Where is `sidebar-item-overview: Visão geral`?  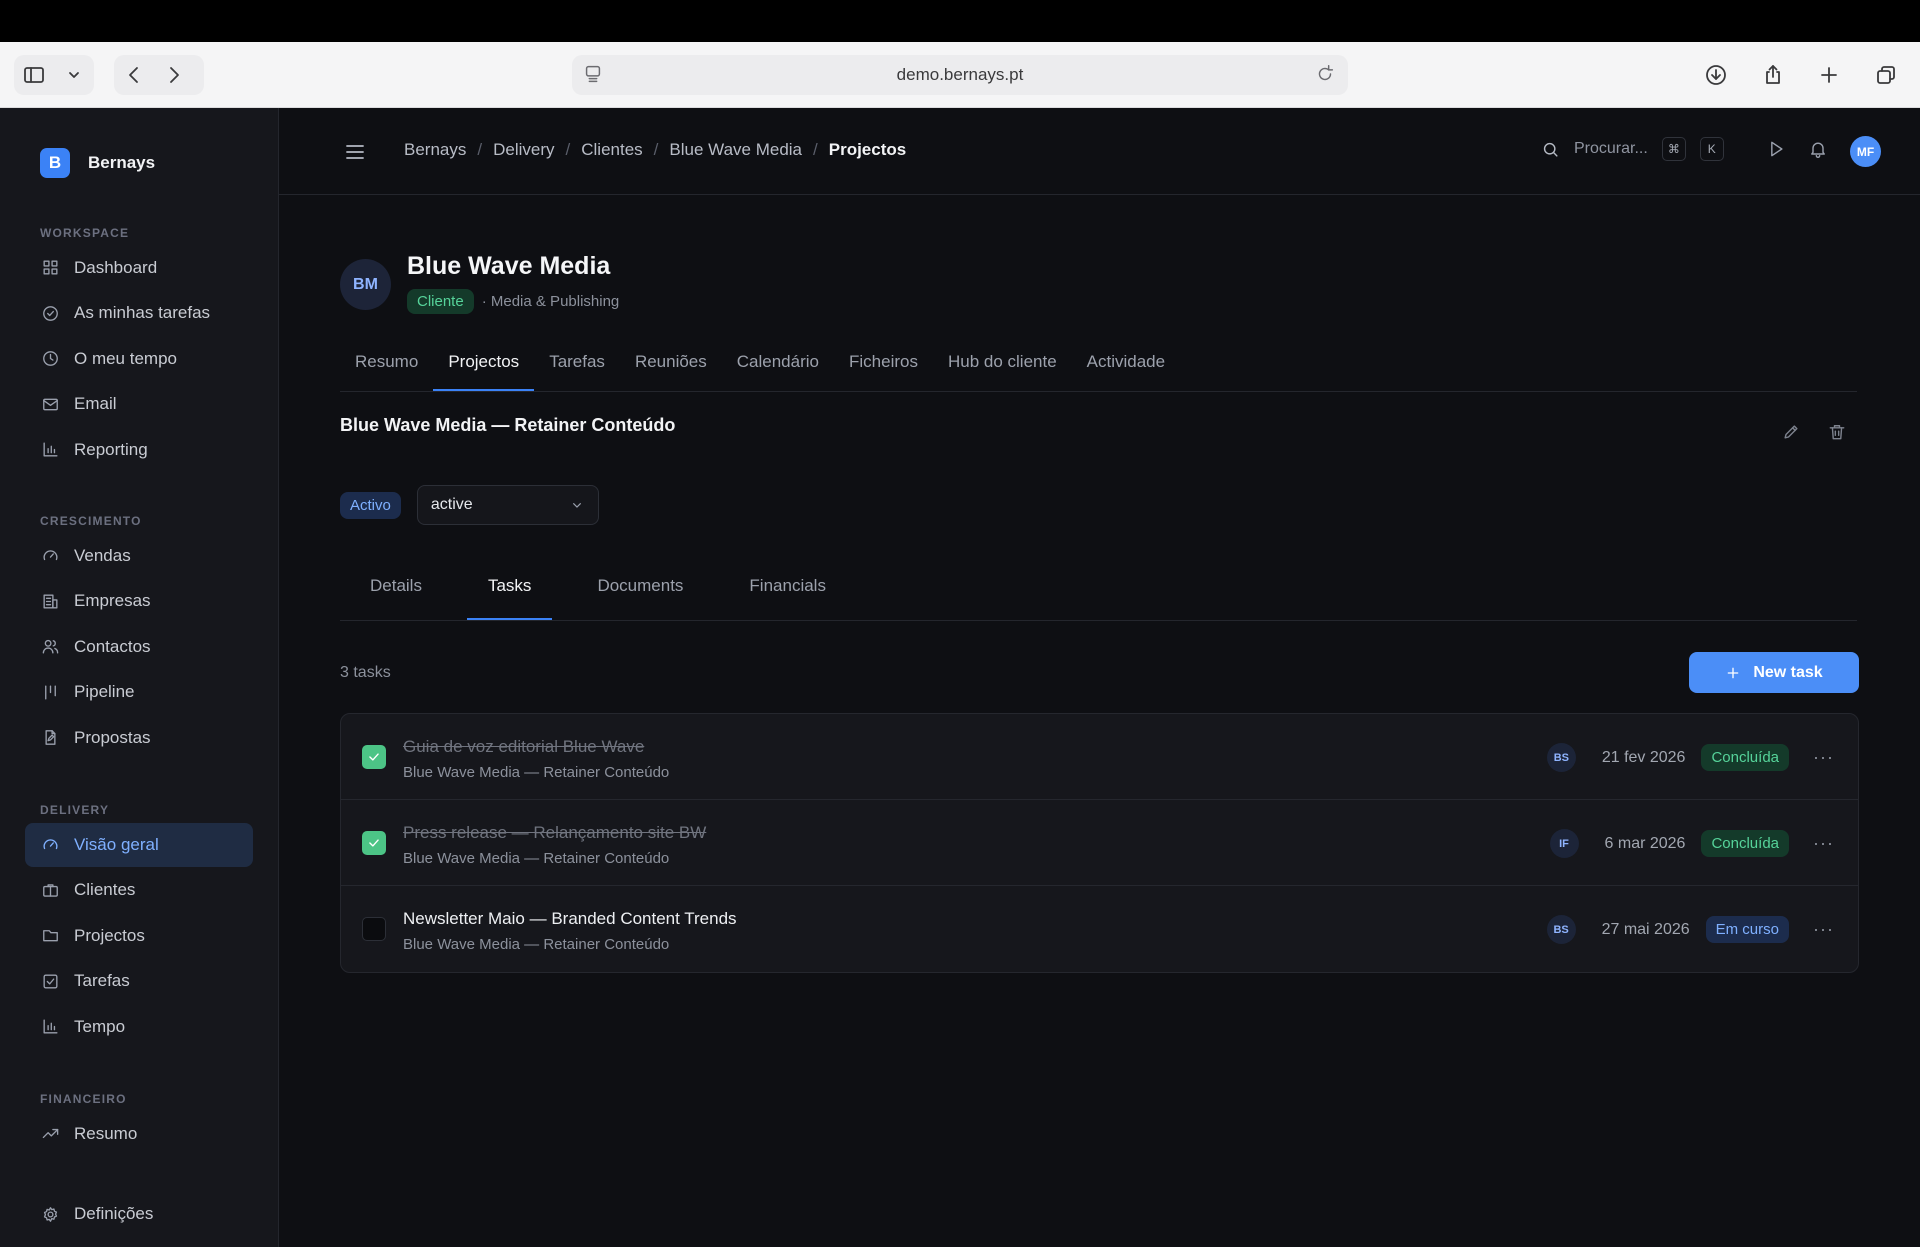
sidebar-item-overview: Visão geral is located at coordinates (139, 844).